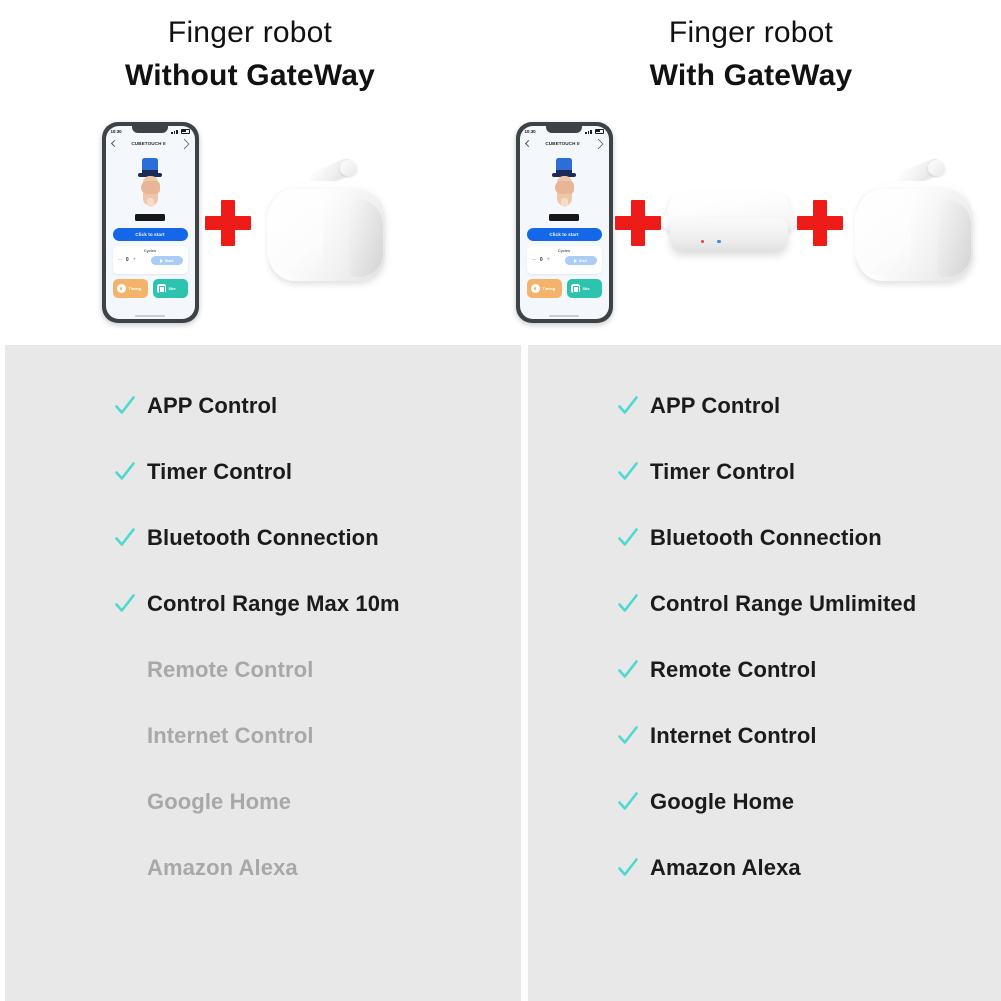 The image size is (1001, 1001). I want to click on feature-label: Amazon Alexa, so click(222, 867).